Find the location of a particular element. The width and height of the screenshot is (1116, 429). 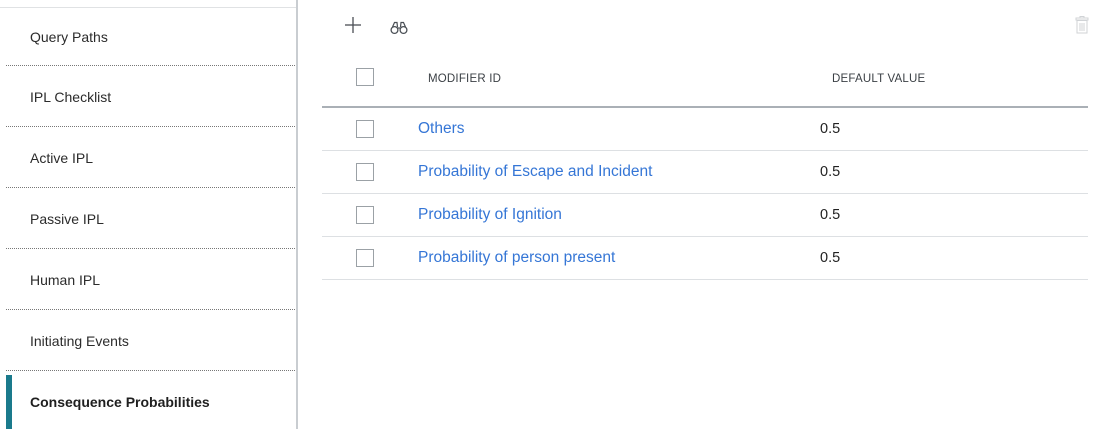

table-row: Probability of Ignition 0.5 is located at coordinates (705, 215).